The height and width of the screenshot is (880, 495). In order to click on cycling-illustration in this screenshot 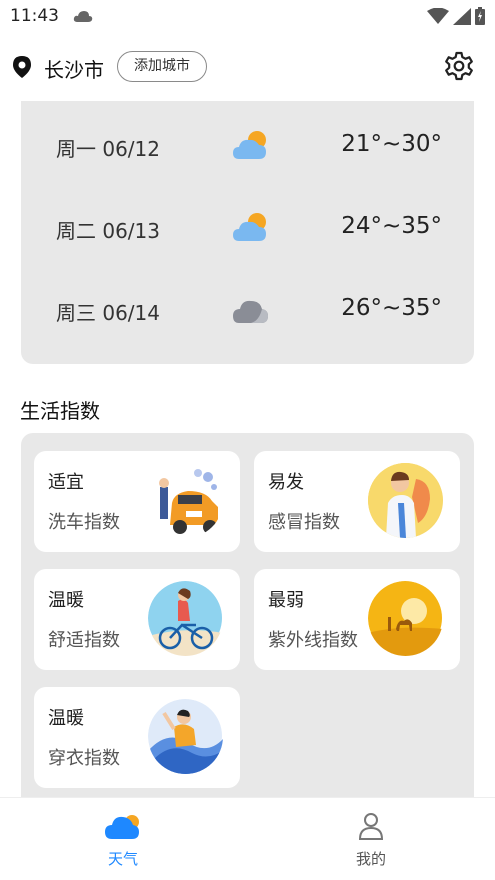, I will do `click(185, 618)`.